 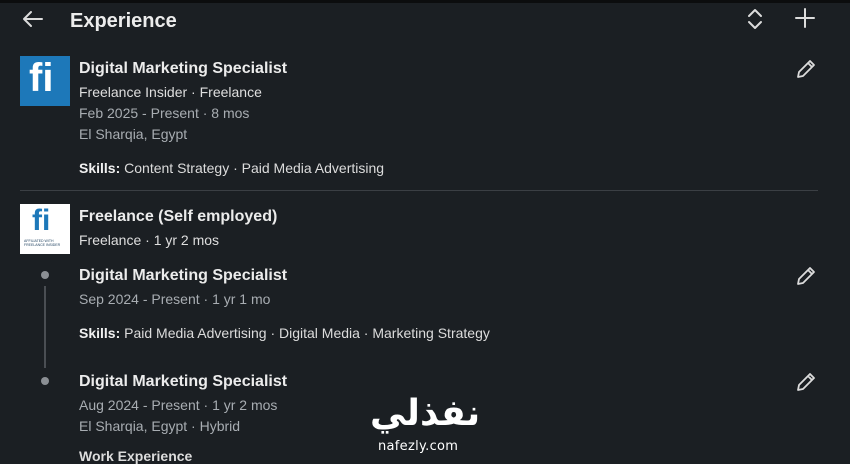 I want to click on watermark-arabic: نفذلي, so click(x=425, y=413).